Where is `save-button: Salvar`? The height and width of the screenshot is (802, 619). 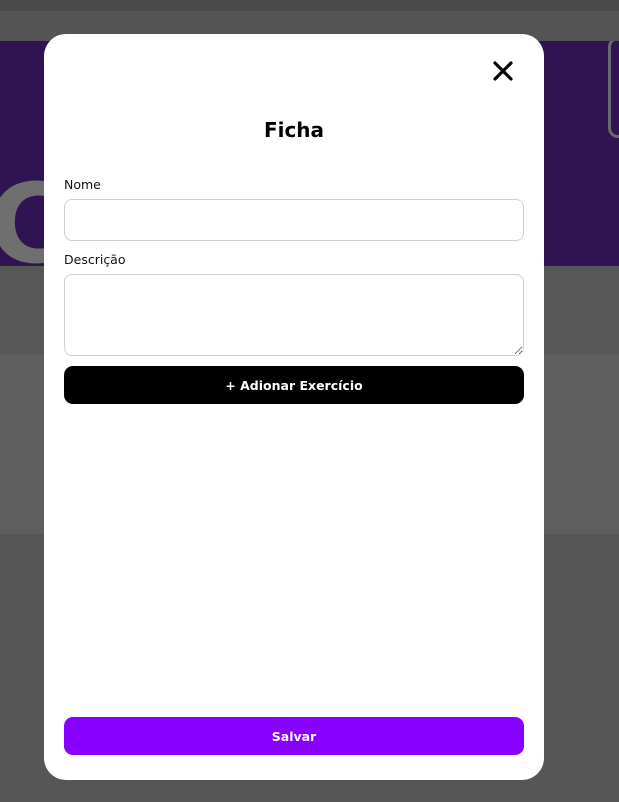 save-button: Salvar is located at coordinates (294, 736).